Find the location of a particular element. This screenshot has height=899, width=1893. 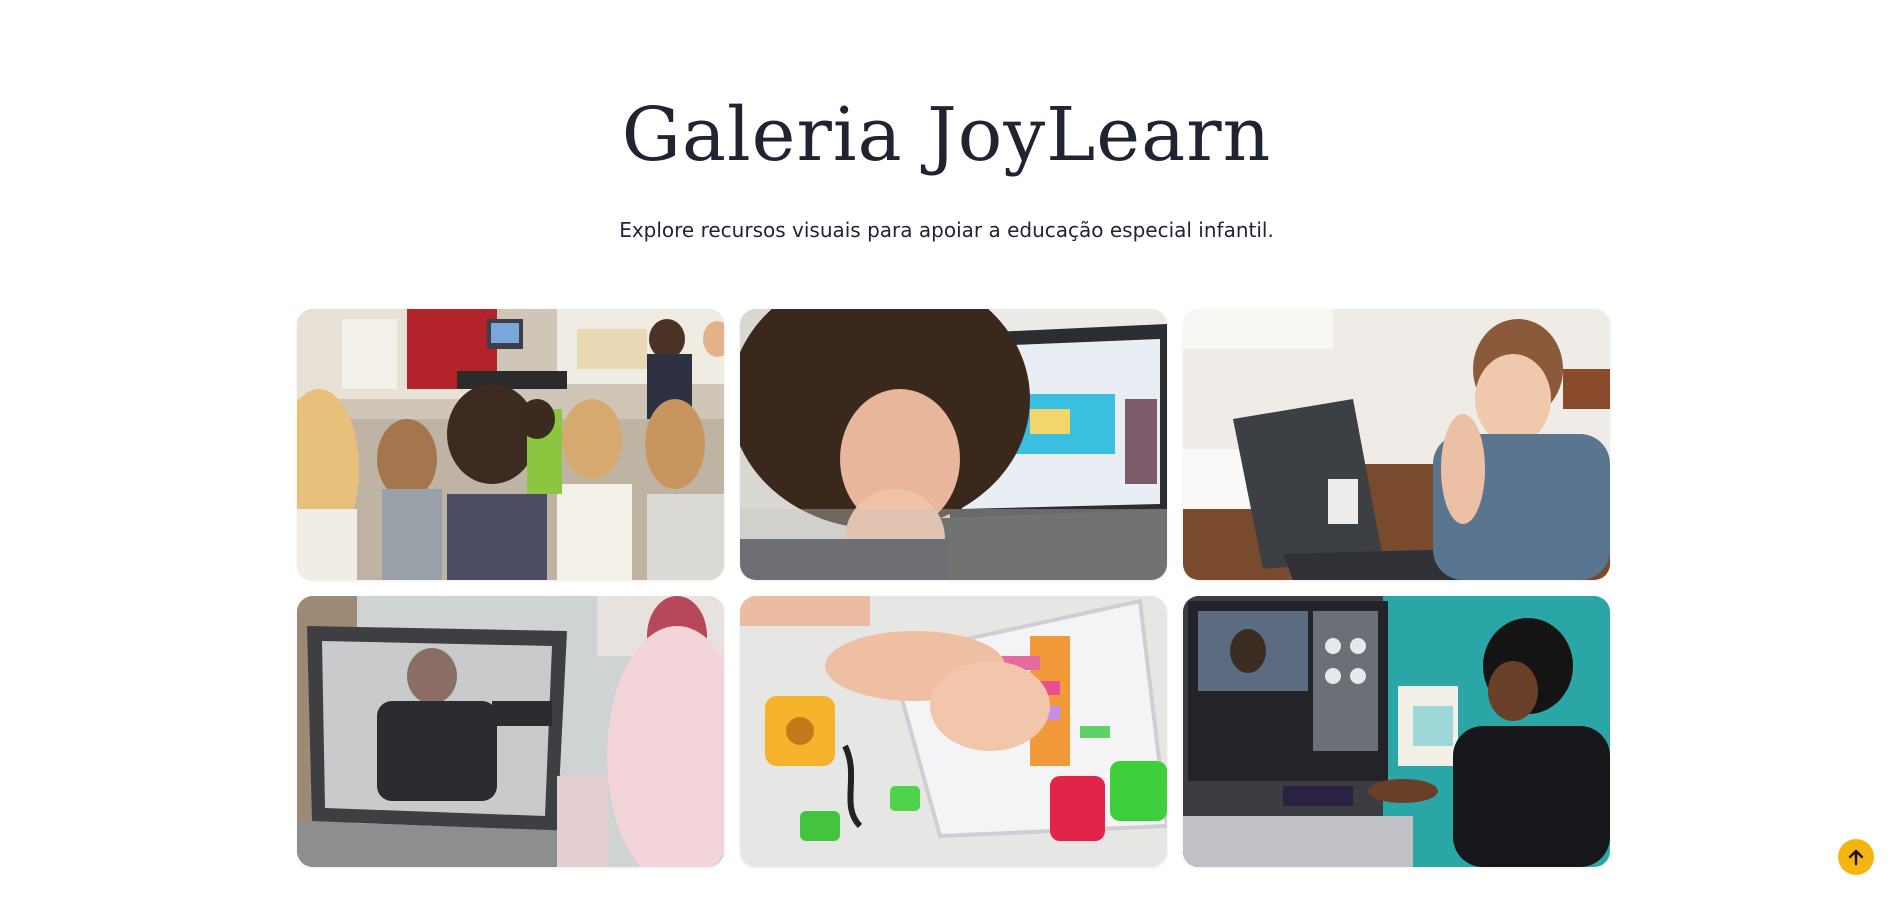

child-watching-laptop-class-photo is located at coordinates (953, 444).